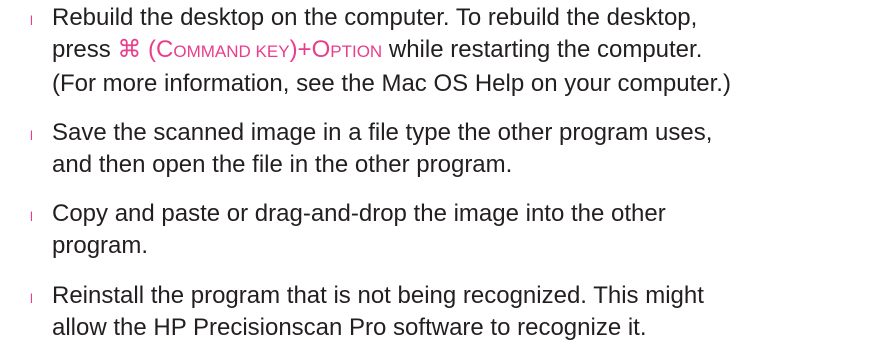  What do you see at coordinates (545, 49) in the screenshot?
I see `text-fragment: while restarting the computer.` at bounding box center [545, 49].